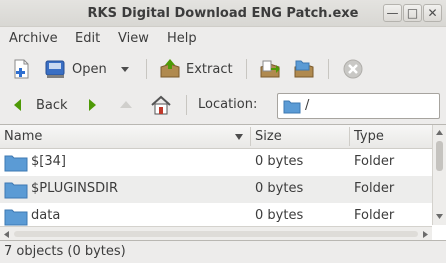 The image size is (446, 263). What do you see at coordinates (369, 136) in the screenshot?
I see `column-type-header: Type` at bounding box center [369, 136].